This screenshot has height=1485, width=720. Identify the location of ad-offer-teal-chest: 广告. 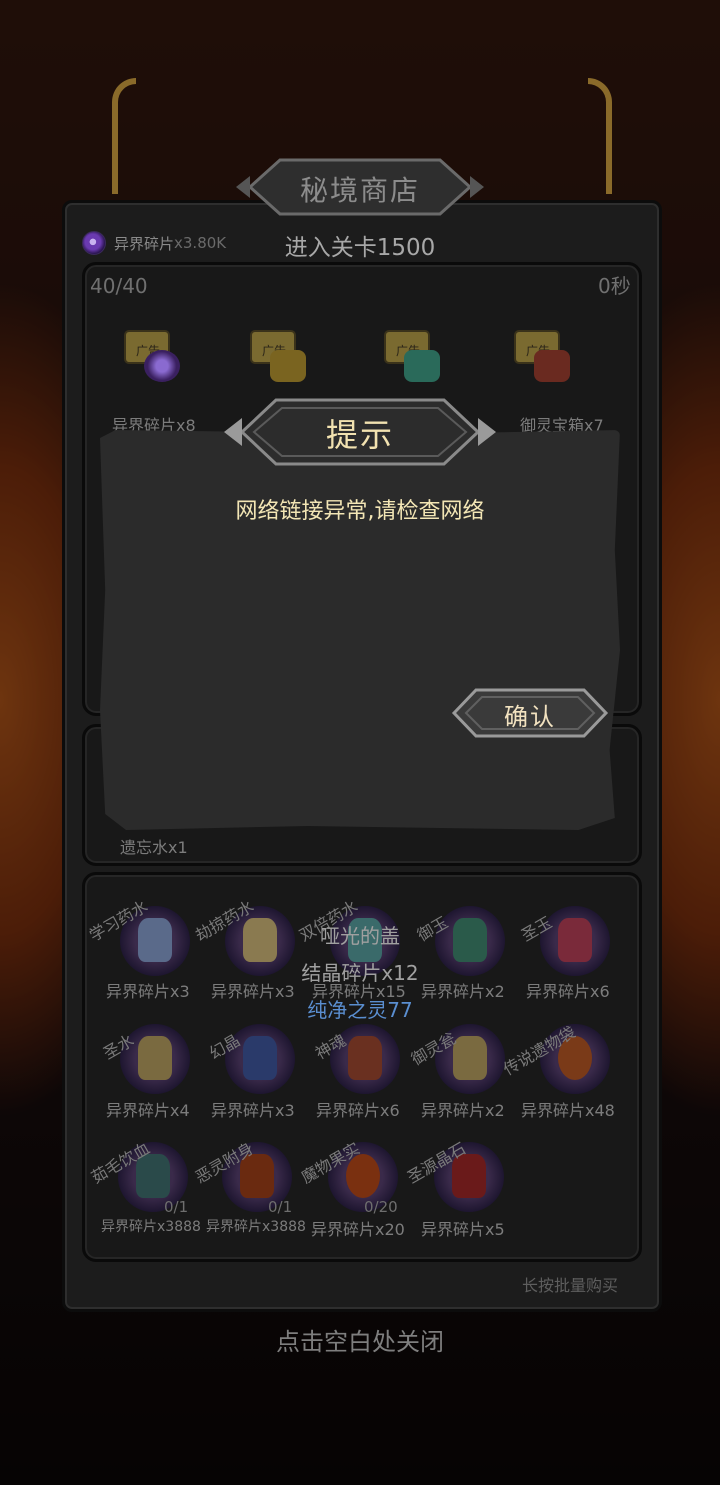
(410, 354).